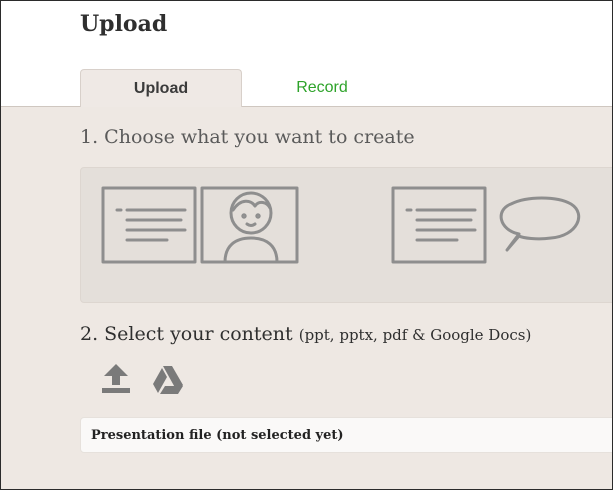 The image size is (613, 490). Describe the element at coordinates (161, 88) in the screenshot. I see `tab-upload: Upload` at that location.